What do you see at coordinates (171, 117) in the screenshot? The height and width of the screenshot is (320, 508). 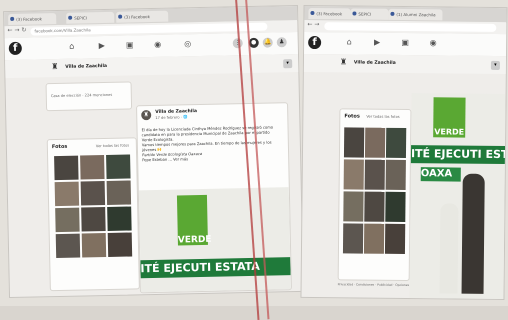 I see `post-time: 17 de febrero · 🌐` at bounding box center [171, 117].